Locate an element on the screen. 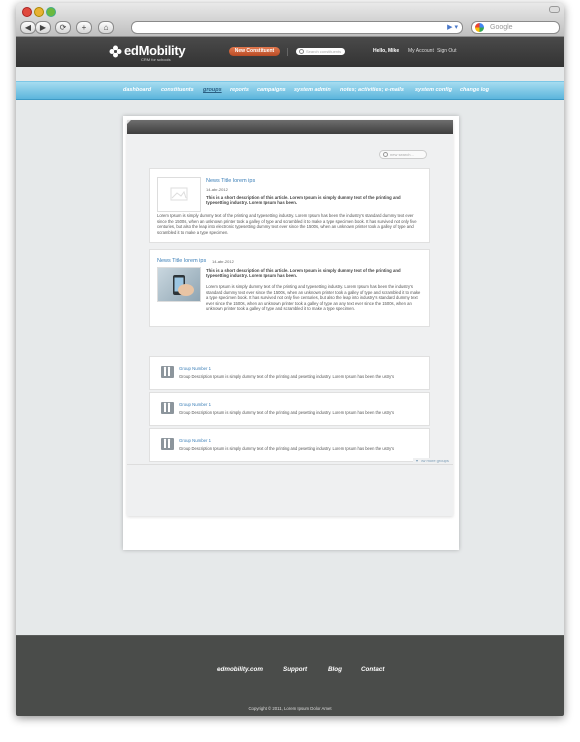 The image size is (580, 742). minimize-window-button is located at coordinates (39, 12).